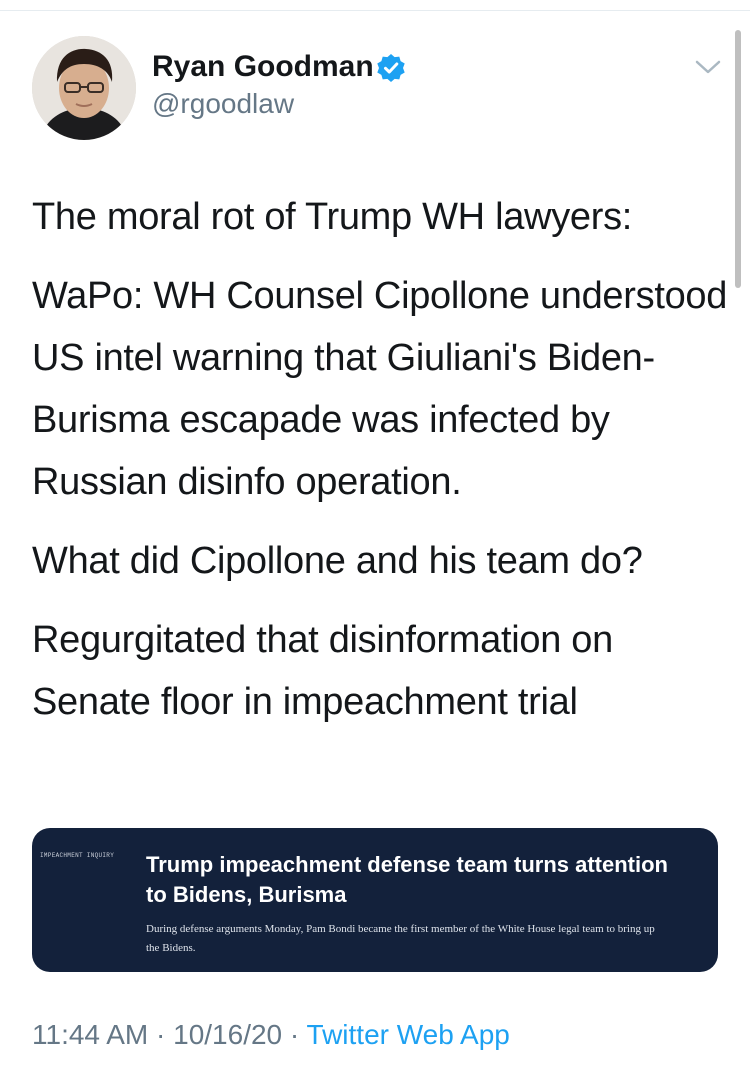 This screenshot has width=750, height=1076. What do you see at coordinates (263, 67) in the screenshot?
I see `author-name: Ryan Goodman` at bounding box center [263, 67].